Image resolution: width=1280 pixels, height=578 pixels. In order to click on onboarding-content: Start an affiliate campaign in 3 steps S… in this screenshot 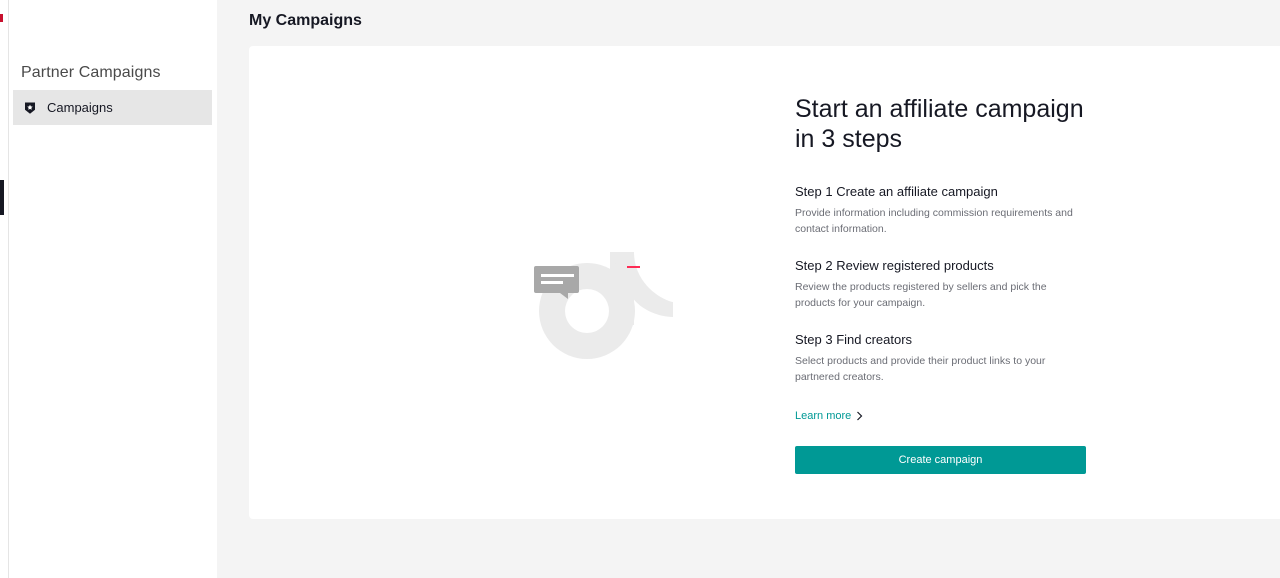, I will do `click(941, 284)`.